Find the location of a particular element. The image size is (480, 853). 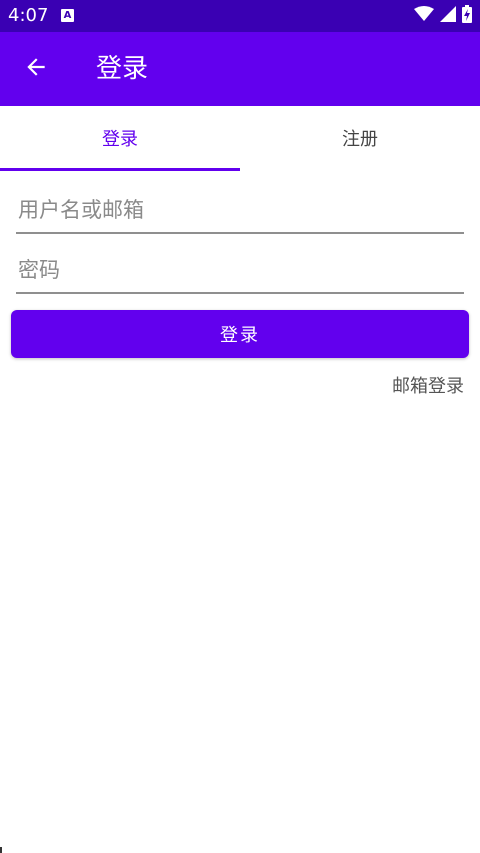

tab-bar: 登录 注册 is located at coordinates (240, 138).